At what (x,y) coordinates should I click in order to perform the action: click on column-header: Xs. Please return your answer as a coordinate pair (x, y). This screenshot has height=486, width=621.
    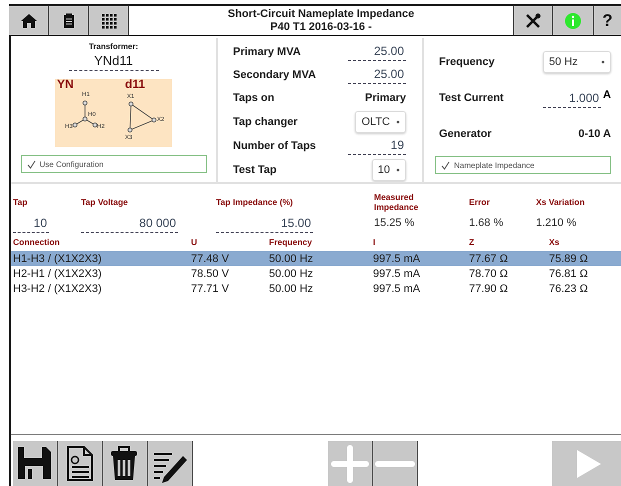
    Looking at the image, I should click on (554, 242).